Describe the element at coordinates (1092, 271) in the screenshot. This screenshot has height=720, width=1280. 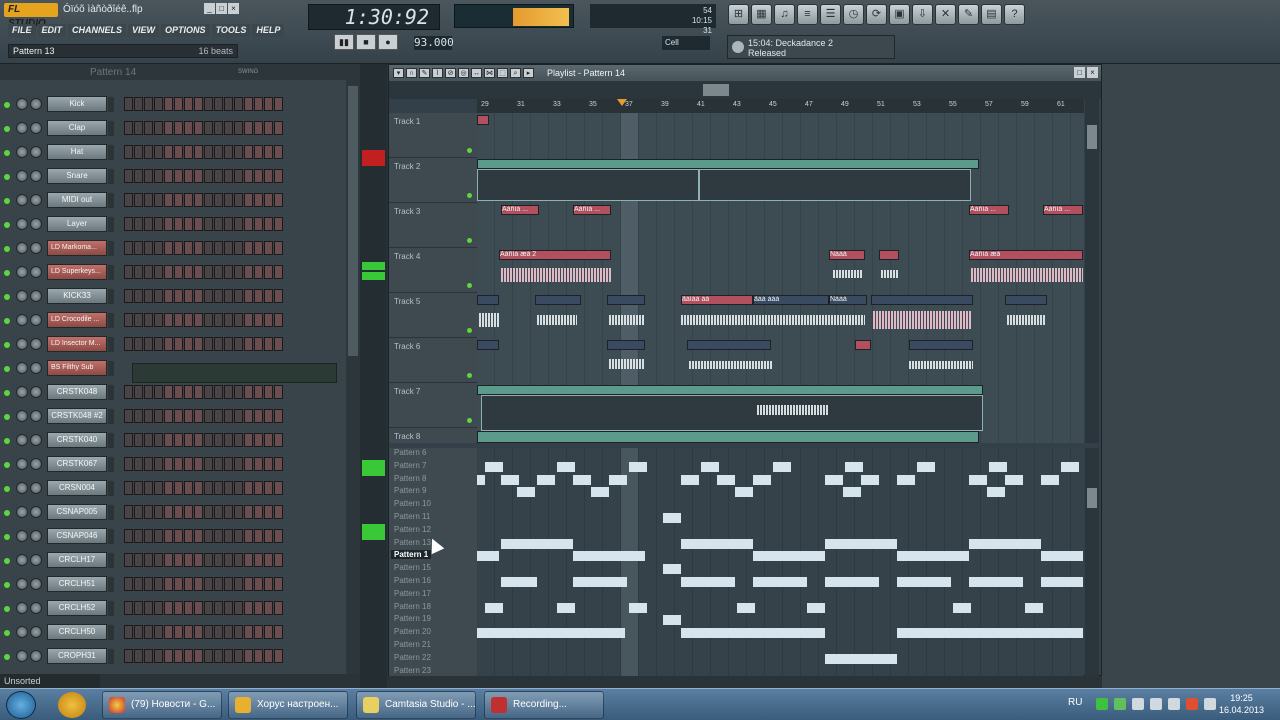
I see `playlist-vscroll` at that location.